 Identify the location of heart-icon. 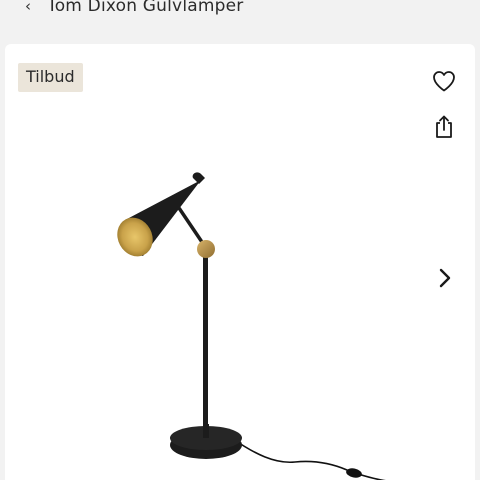
(444, 81).